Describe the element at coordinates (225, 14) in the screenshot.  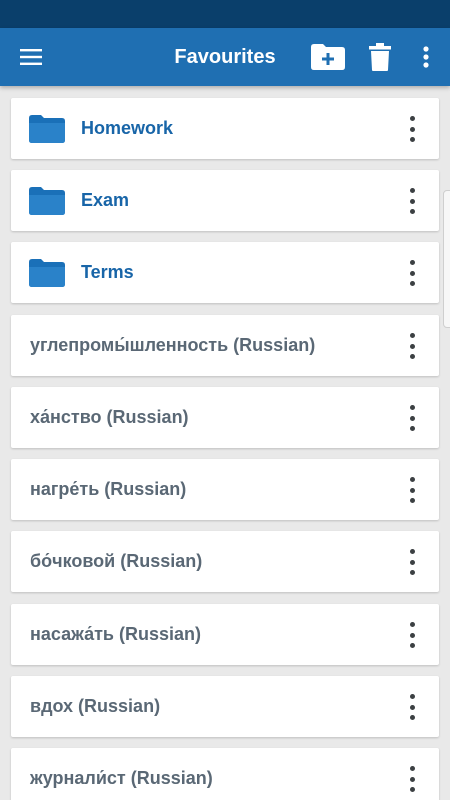
I see `status-bar` at that location.